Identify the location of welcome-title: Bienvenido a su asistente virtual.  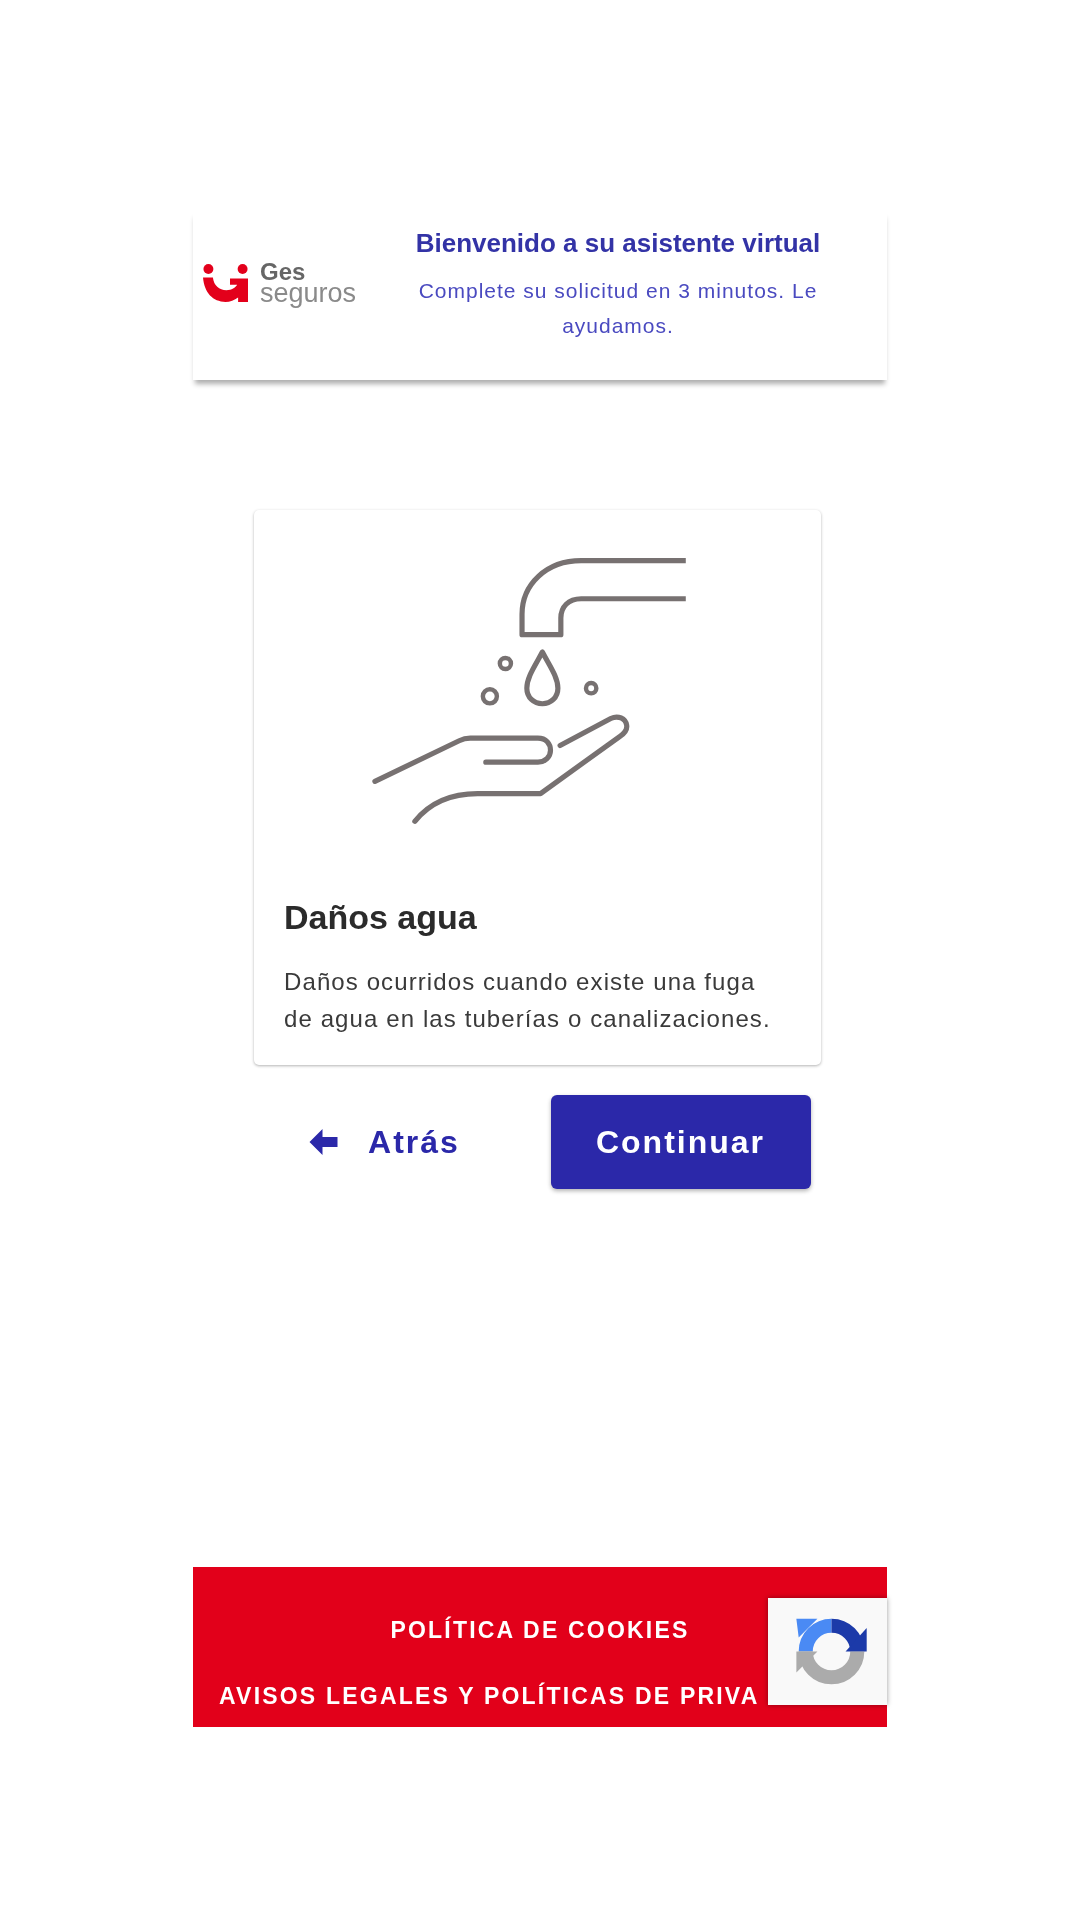
(618, 243).